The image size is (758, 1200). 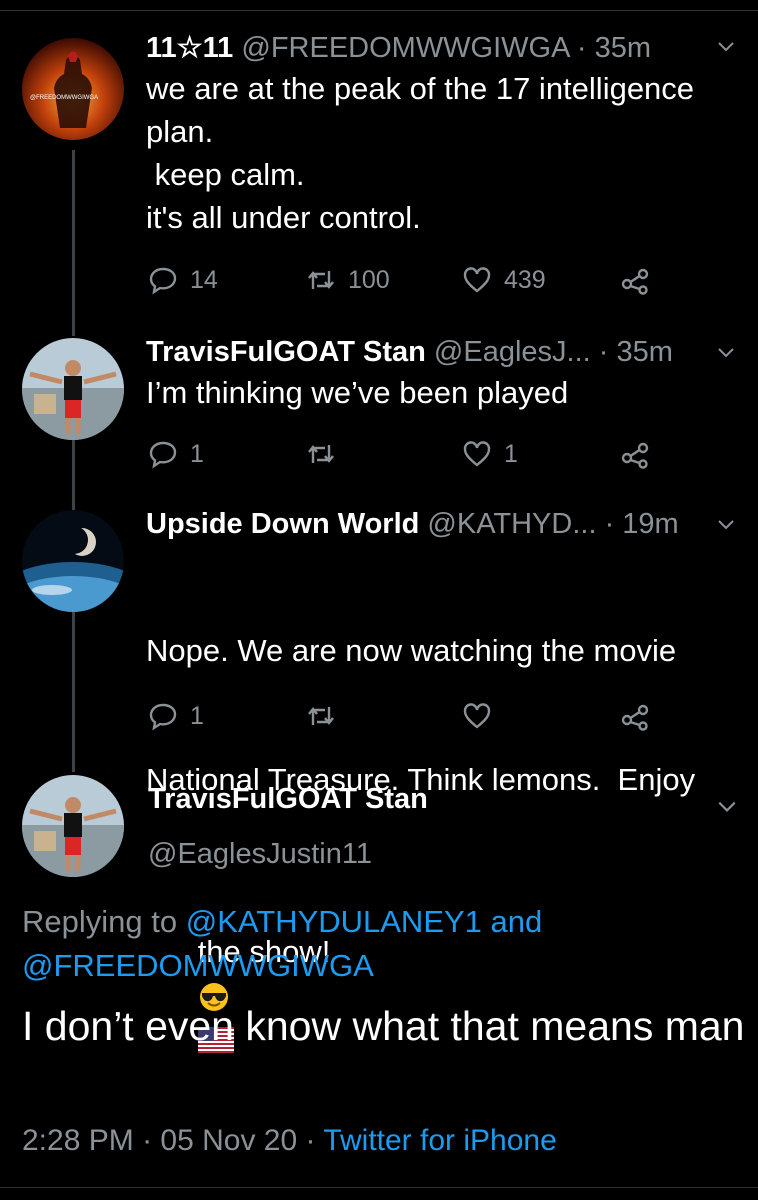 What do you see at coordinates (282, 524) in the screenshot?
I see `display-name: Upside Down World` at bounding box center [282, 524].